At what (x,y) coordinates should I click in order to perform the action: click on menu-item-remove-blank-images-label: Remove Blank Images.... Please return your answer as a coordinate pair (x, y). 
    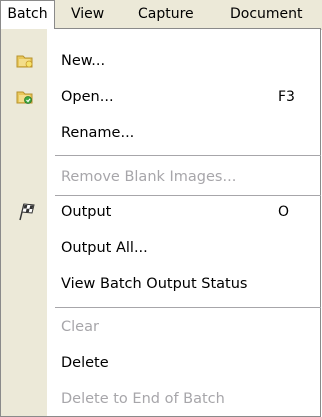
    Looking at the image, I should click on (149, 177).